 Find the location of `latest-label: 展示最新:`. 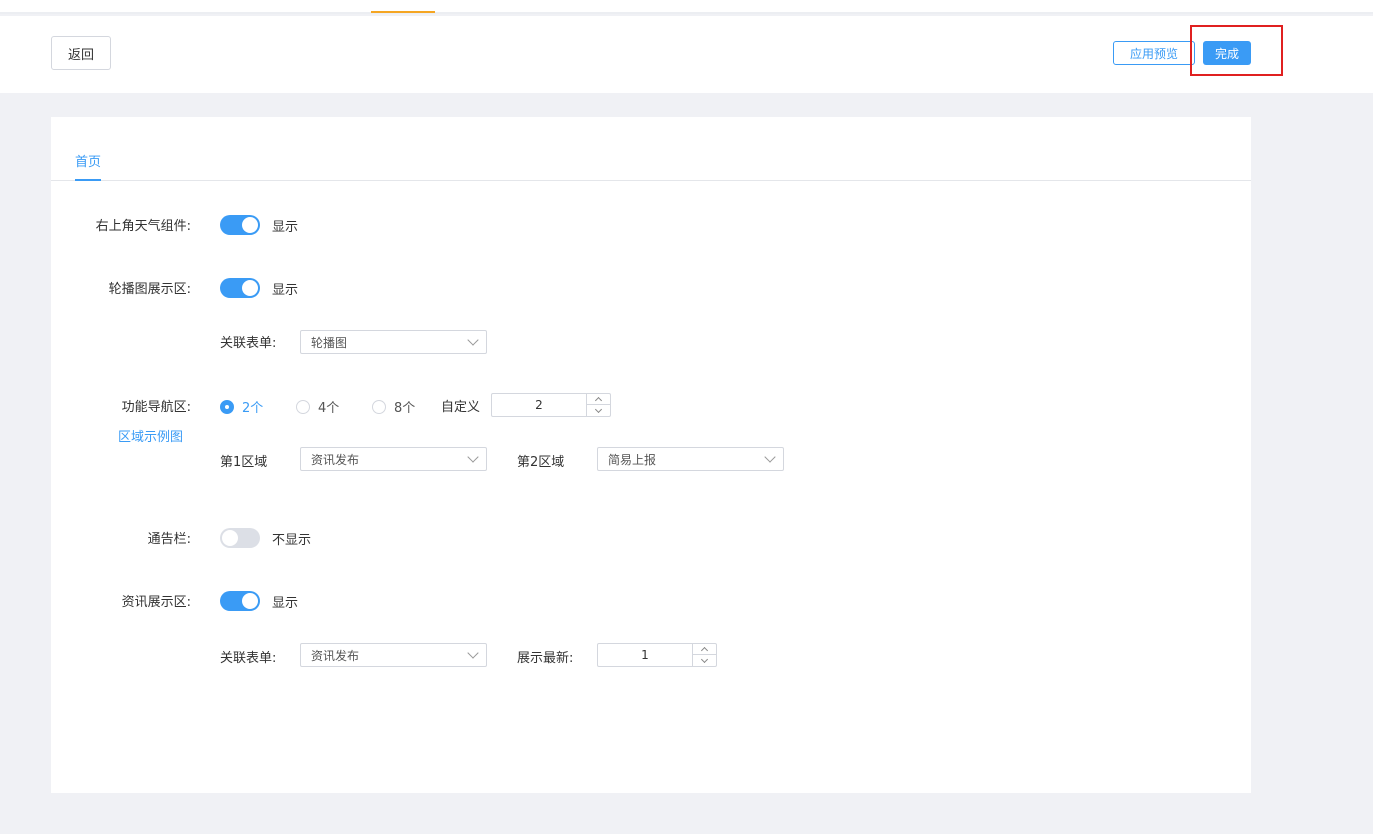

latest-label: 展示最新: is located at coordinates (545, 658).